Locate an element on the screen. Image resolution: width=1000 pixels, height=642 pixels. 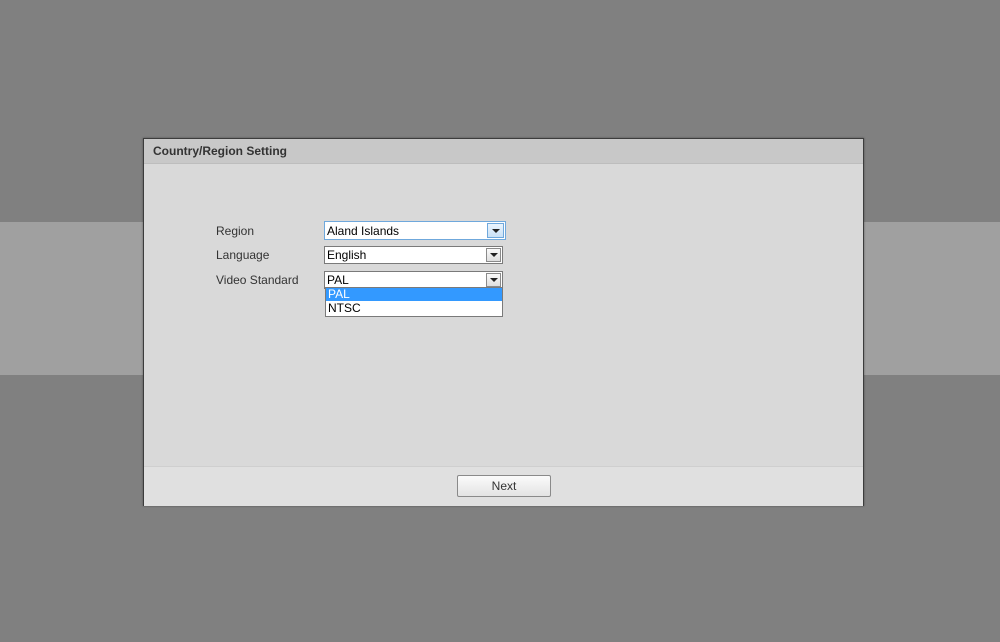
region-select: Aland Islands is located at coordinates (415, 230).